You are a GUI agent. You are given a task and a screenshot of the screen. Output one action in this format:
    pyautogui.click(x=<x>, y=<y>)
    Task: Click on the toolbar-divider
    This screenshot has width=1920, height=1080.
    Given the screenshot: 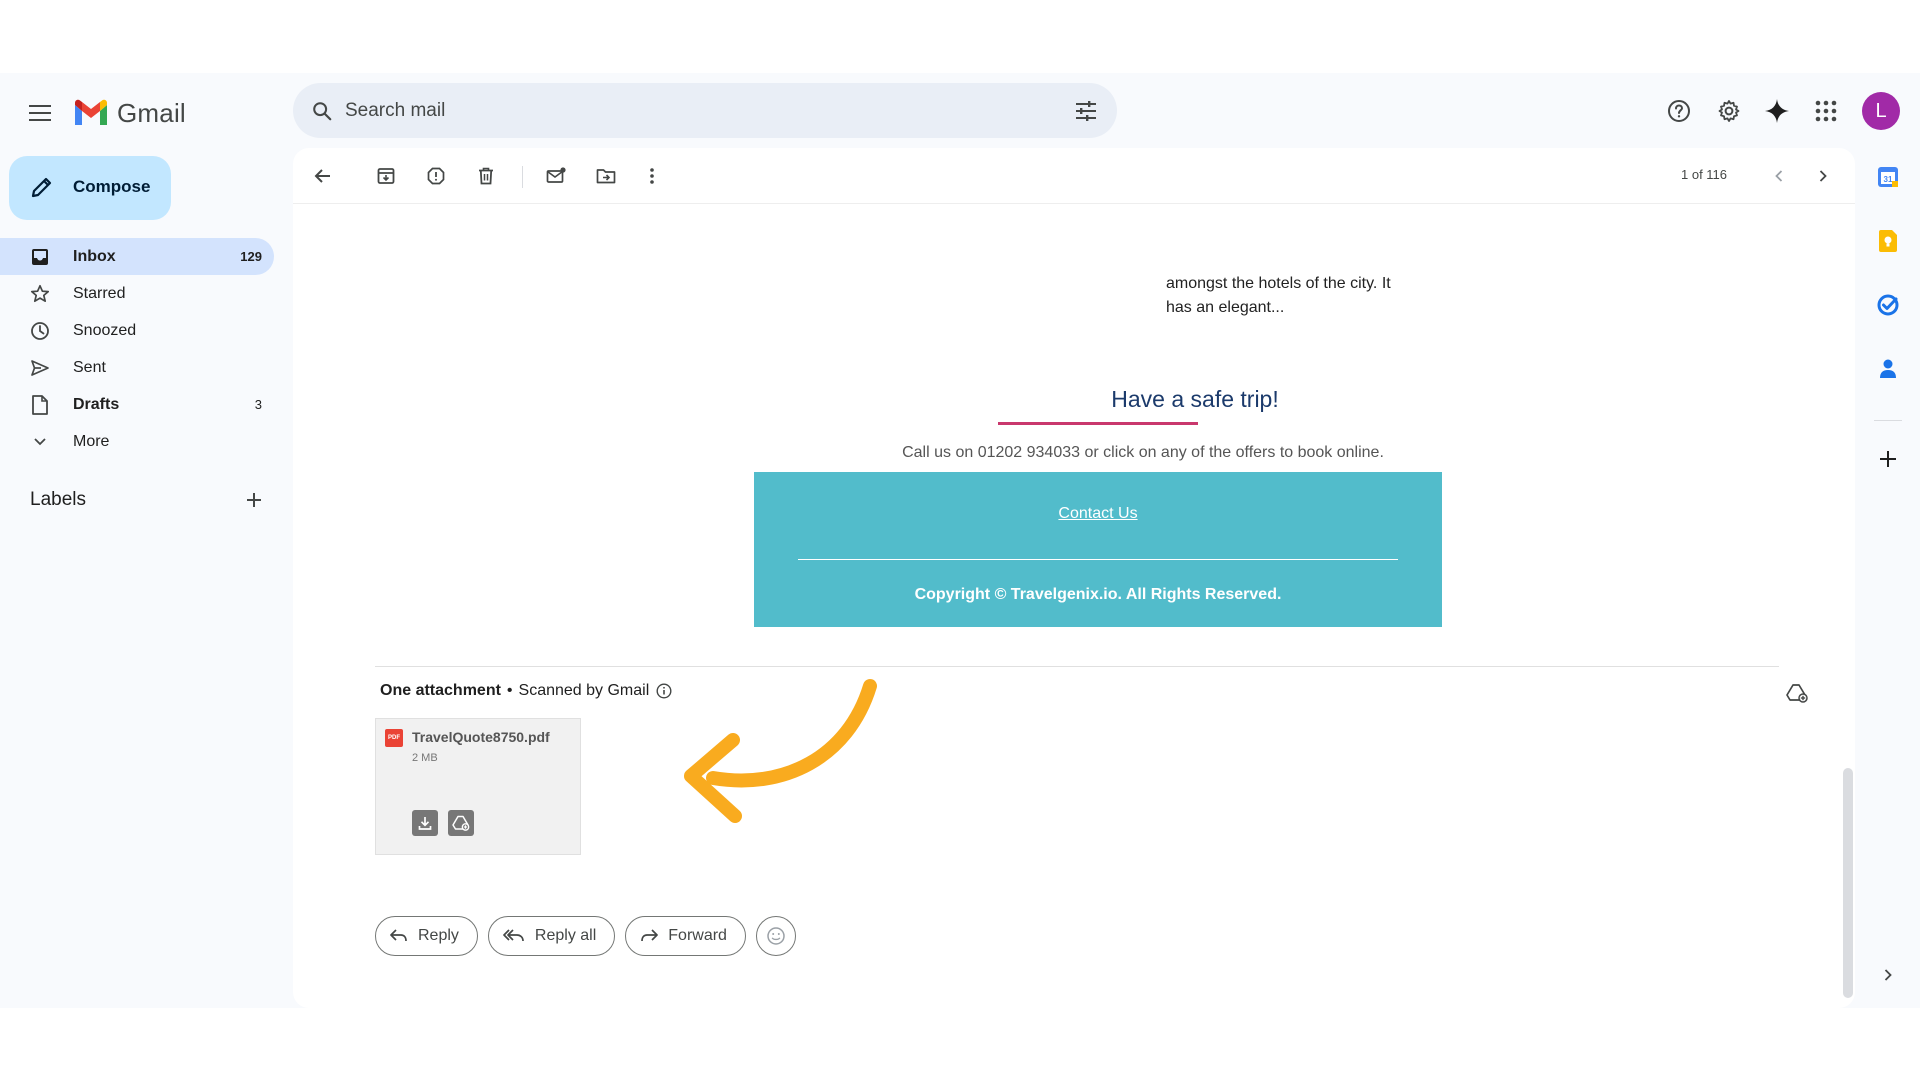 What is the action you would take?
    pyautogui.click(x=522, y=177)
    